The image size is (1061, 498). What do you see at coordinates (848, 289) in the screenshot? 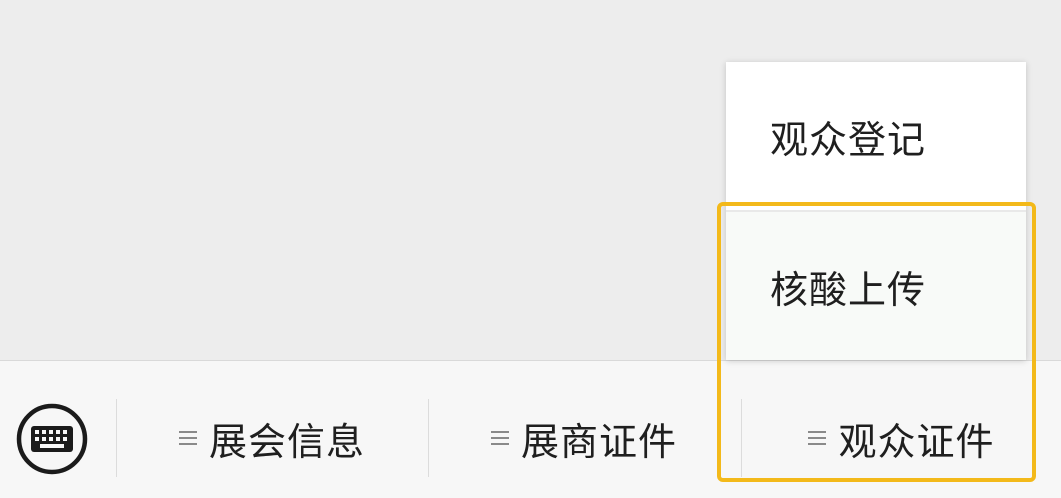
I see `submenu-item-label: 核酸上传` at bounding box center [848, 289].